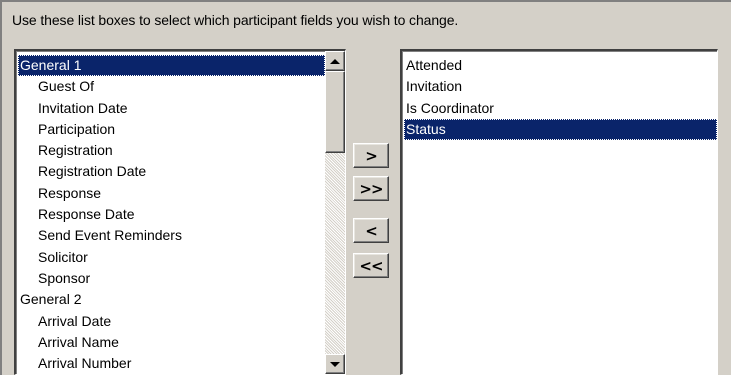  Describe the element at coordinates (171, 193) in the screenshot. I see `available-field-item: Response` at that location.